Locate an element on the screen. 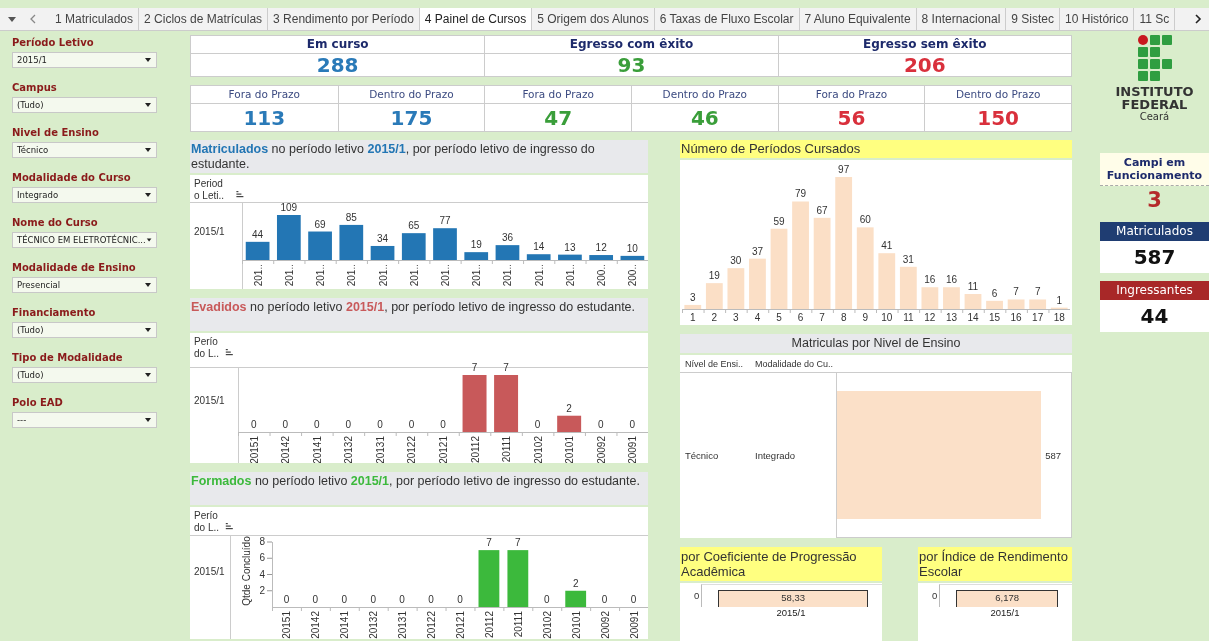 This screenshot has height=641, width=1209. kpi-label: Fora do Prazo is located at coordinates (558, 95).